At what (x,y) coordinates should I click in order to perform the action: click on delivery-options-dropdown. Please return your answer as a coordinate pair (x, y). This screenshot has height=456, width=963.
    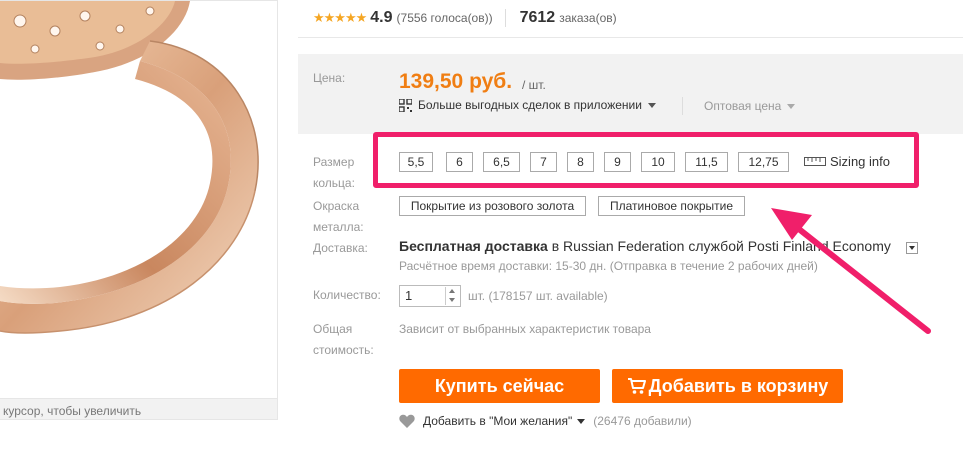
    Looking at the image, I should click on (912, 248).